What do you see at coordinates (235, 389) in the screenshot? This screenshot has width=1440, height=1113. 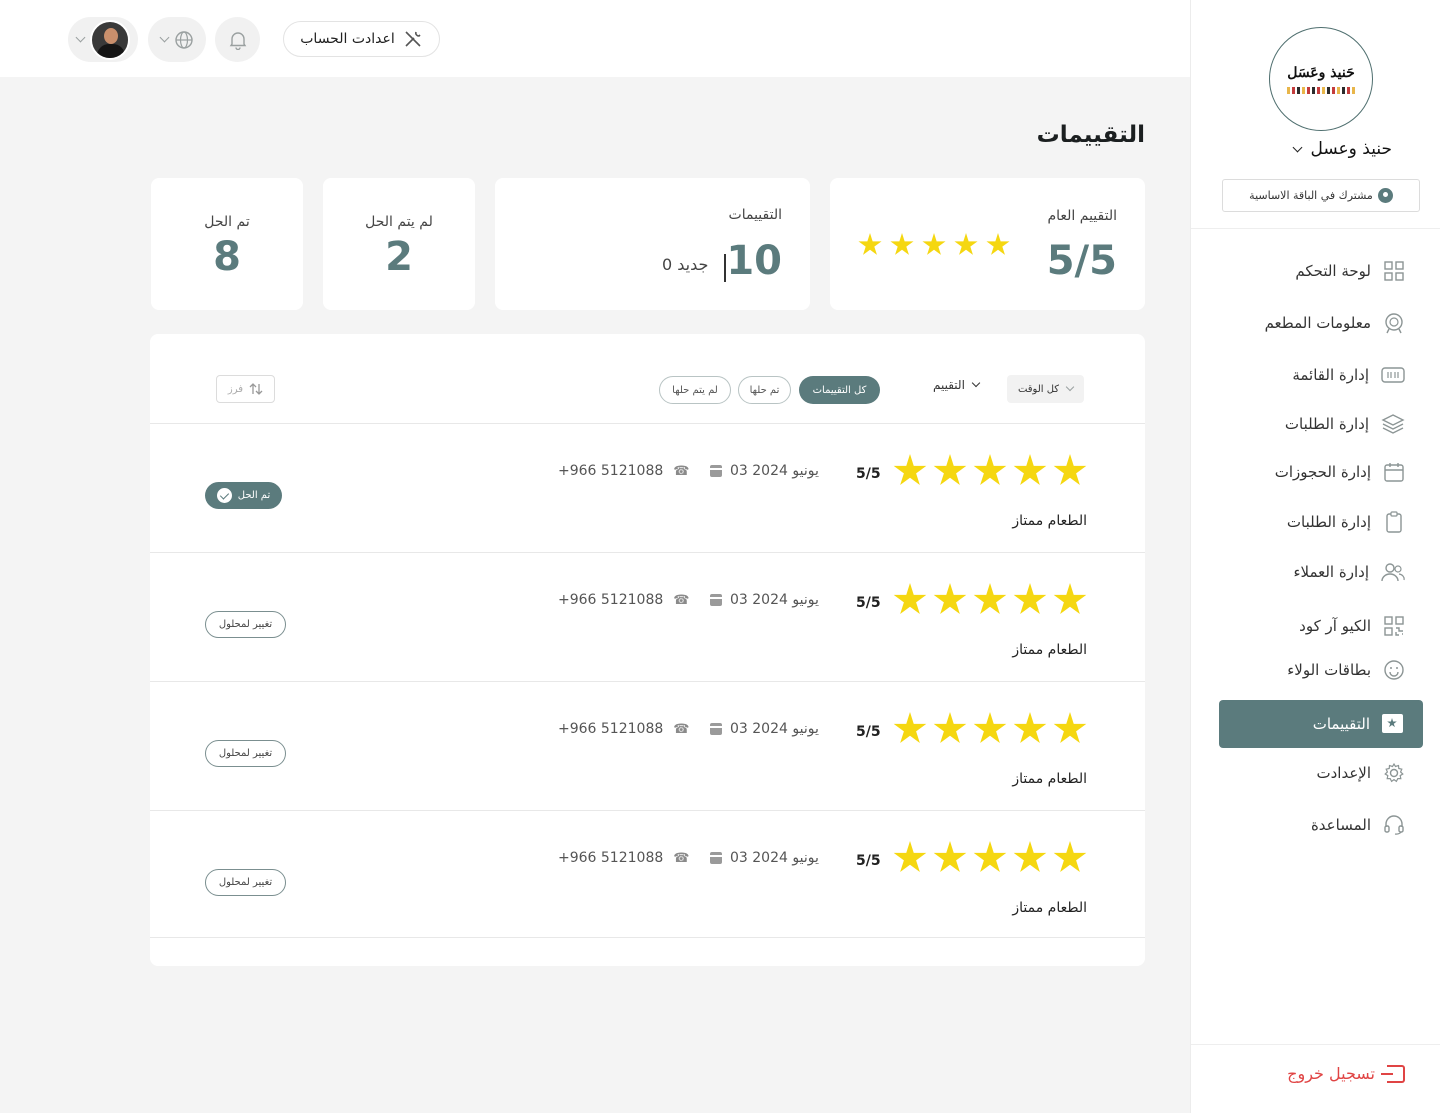 I see `sort-label: فرز` at bounding box center [235, 389].